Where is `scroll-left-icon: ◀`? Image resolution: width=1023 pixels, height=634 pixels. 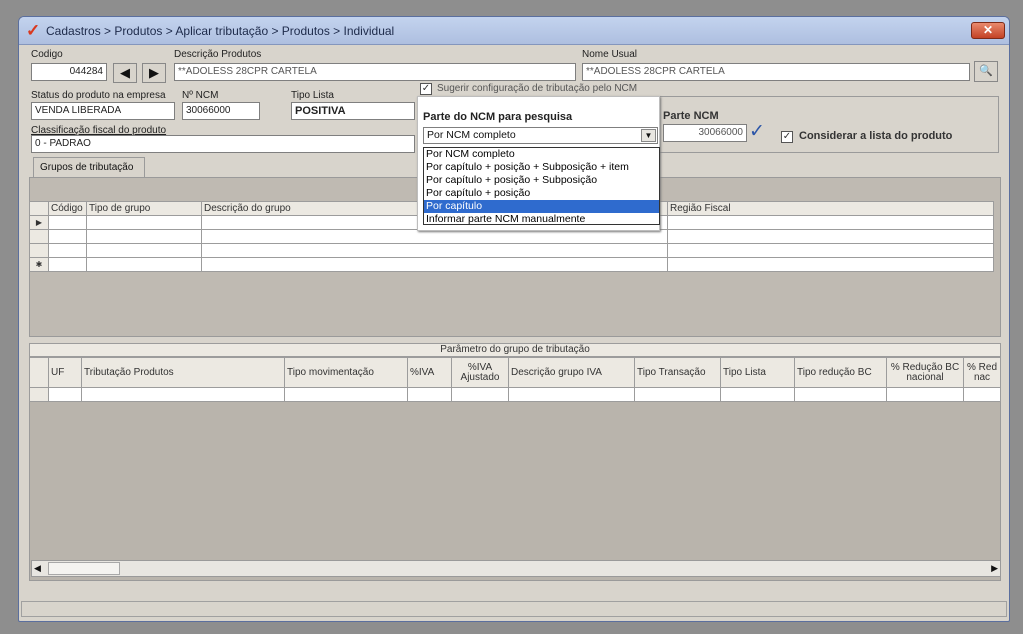
scroll-left-icon: ◀ is located at coordinates (37, 568).